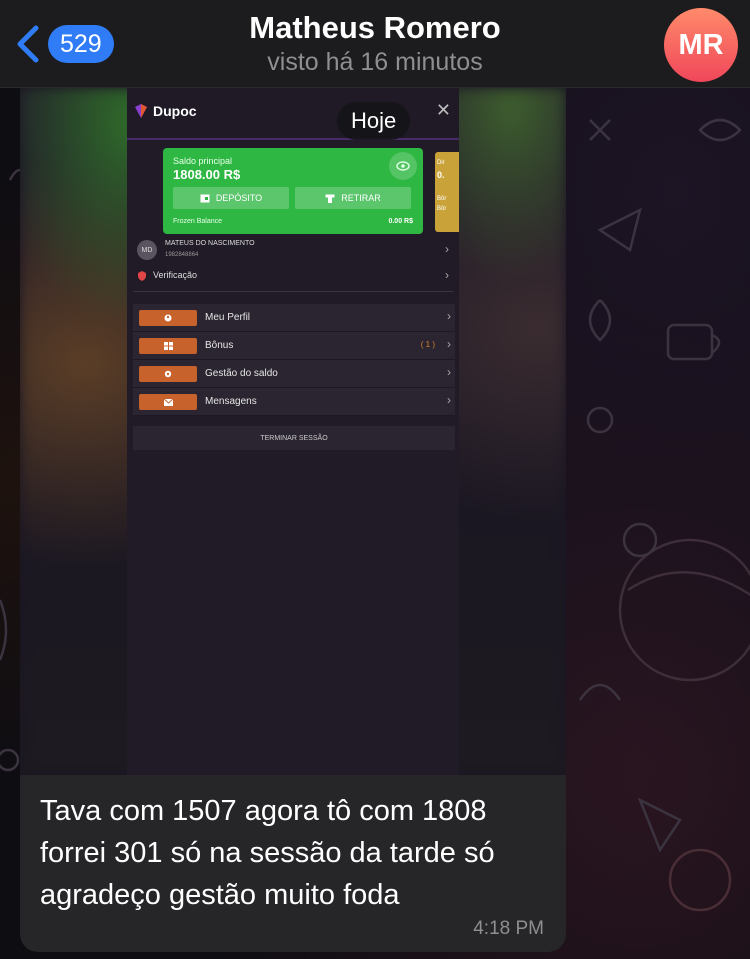 This screenshot has width=750, height=959. What do you see at coordinates (375, 28) in the screenshot?
I see `contact-name: Matheus Romero` at bounding box center [375, 28].